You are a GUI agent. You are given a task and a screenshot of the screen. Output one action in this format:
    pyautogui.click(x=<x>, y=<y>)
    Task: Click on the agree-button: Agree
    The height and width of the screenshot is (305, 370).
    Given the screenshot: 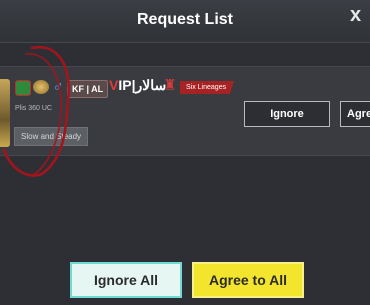 What is the action you would take?
    pyautogui.click(x=355, y=114)
    